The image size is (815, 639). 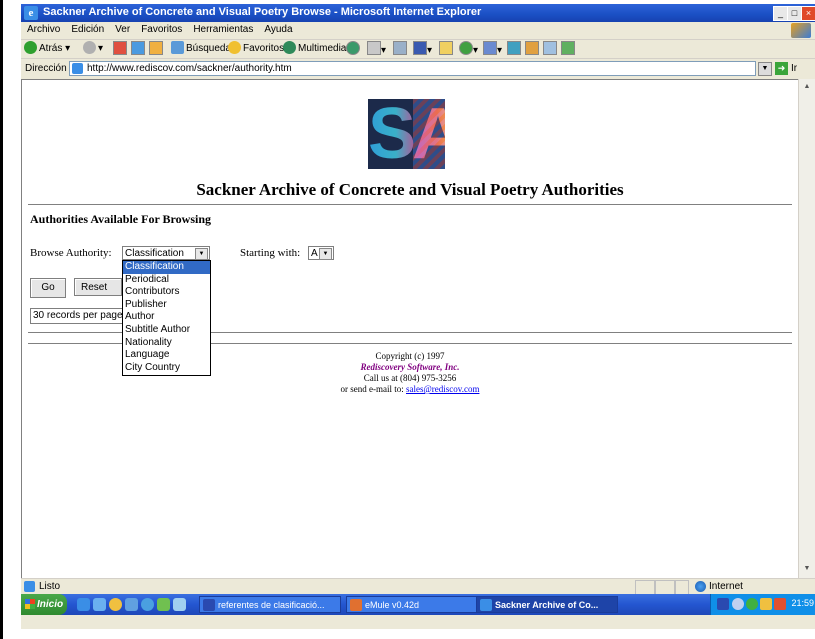 What do you see at coordinates (166, 368) in the screenshot?
I see `option-city-country: City Country` at bounding box center [166, 368].